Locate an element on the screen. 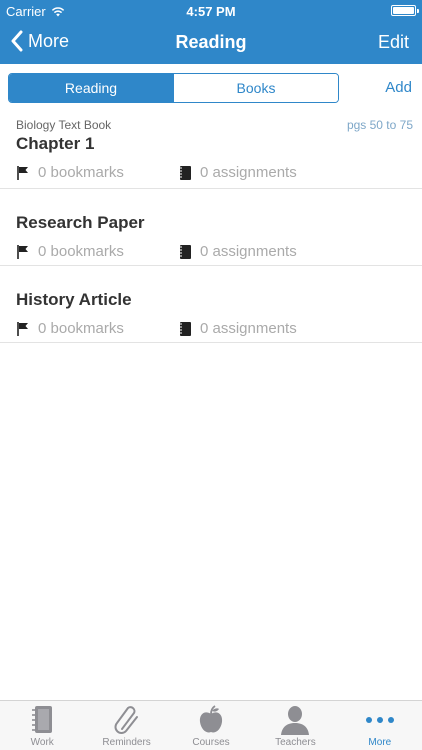 This screenshot has height=750, width=422. tab-label: Courses is located at coordinates (211, 742).